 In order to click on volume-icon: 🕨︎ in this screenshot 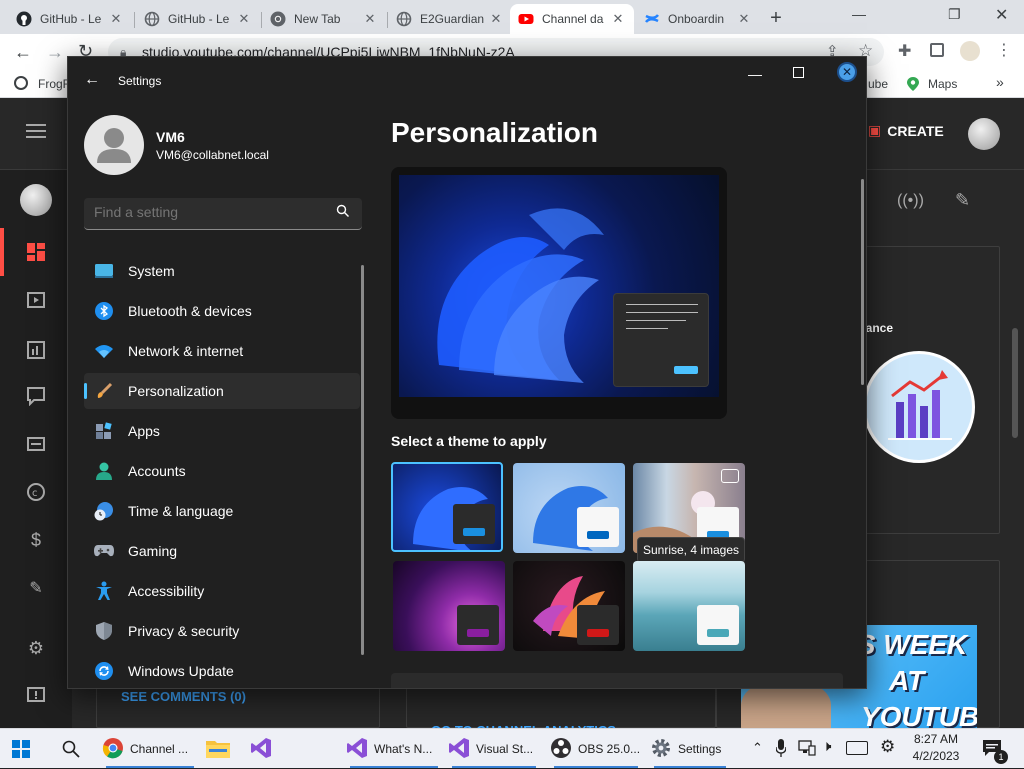, I will do `click(826, 746)`.